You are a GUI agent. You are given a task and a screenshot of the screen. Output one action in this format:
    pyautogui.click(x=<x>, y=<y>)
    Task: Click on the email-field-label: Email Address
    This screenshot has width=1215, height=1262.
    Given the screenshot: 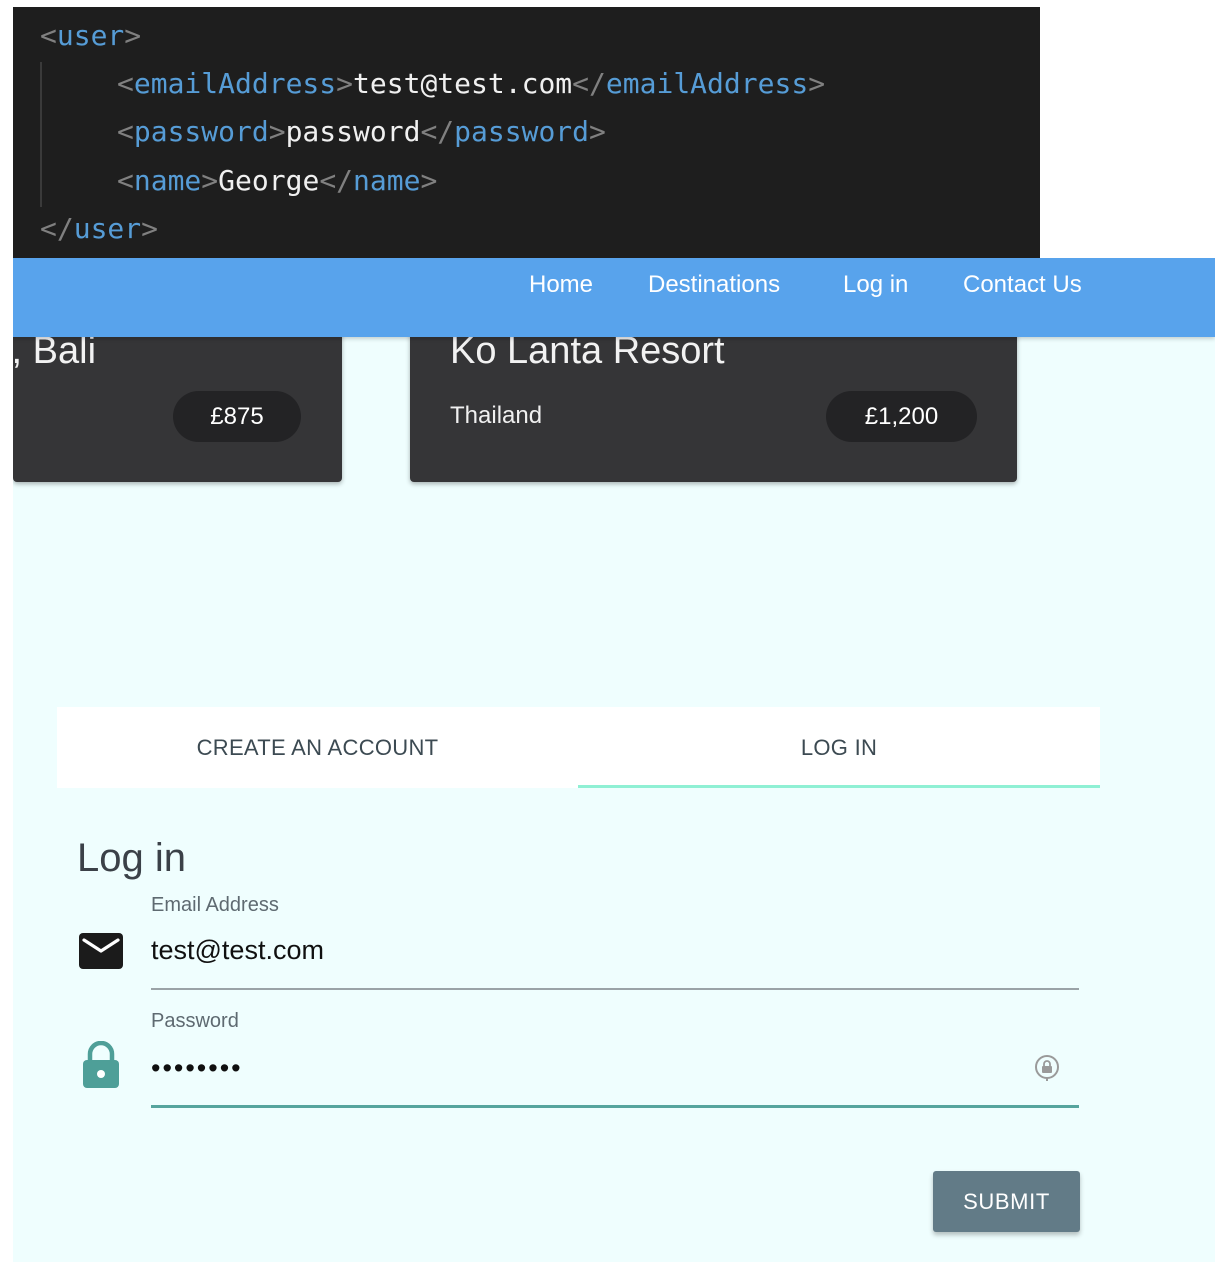 What is the action you would take?
    pyautogui.click(x=215, y=905)
    